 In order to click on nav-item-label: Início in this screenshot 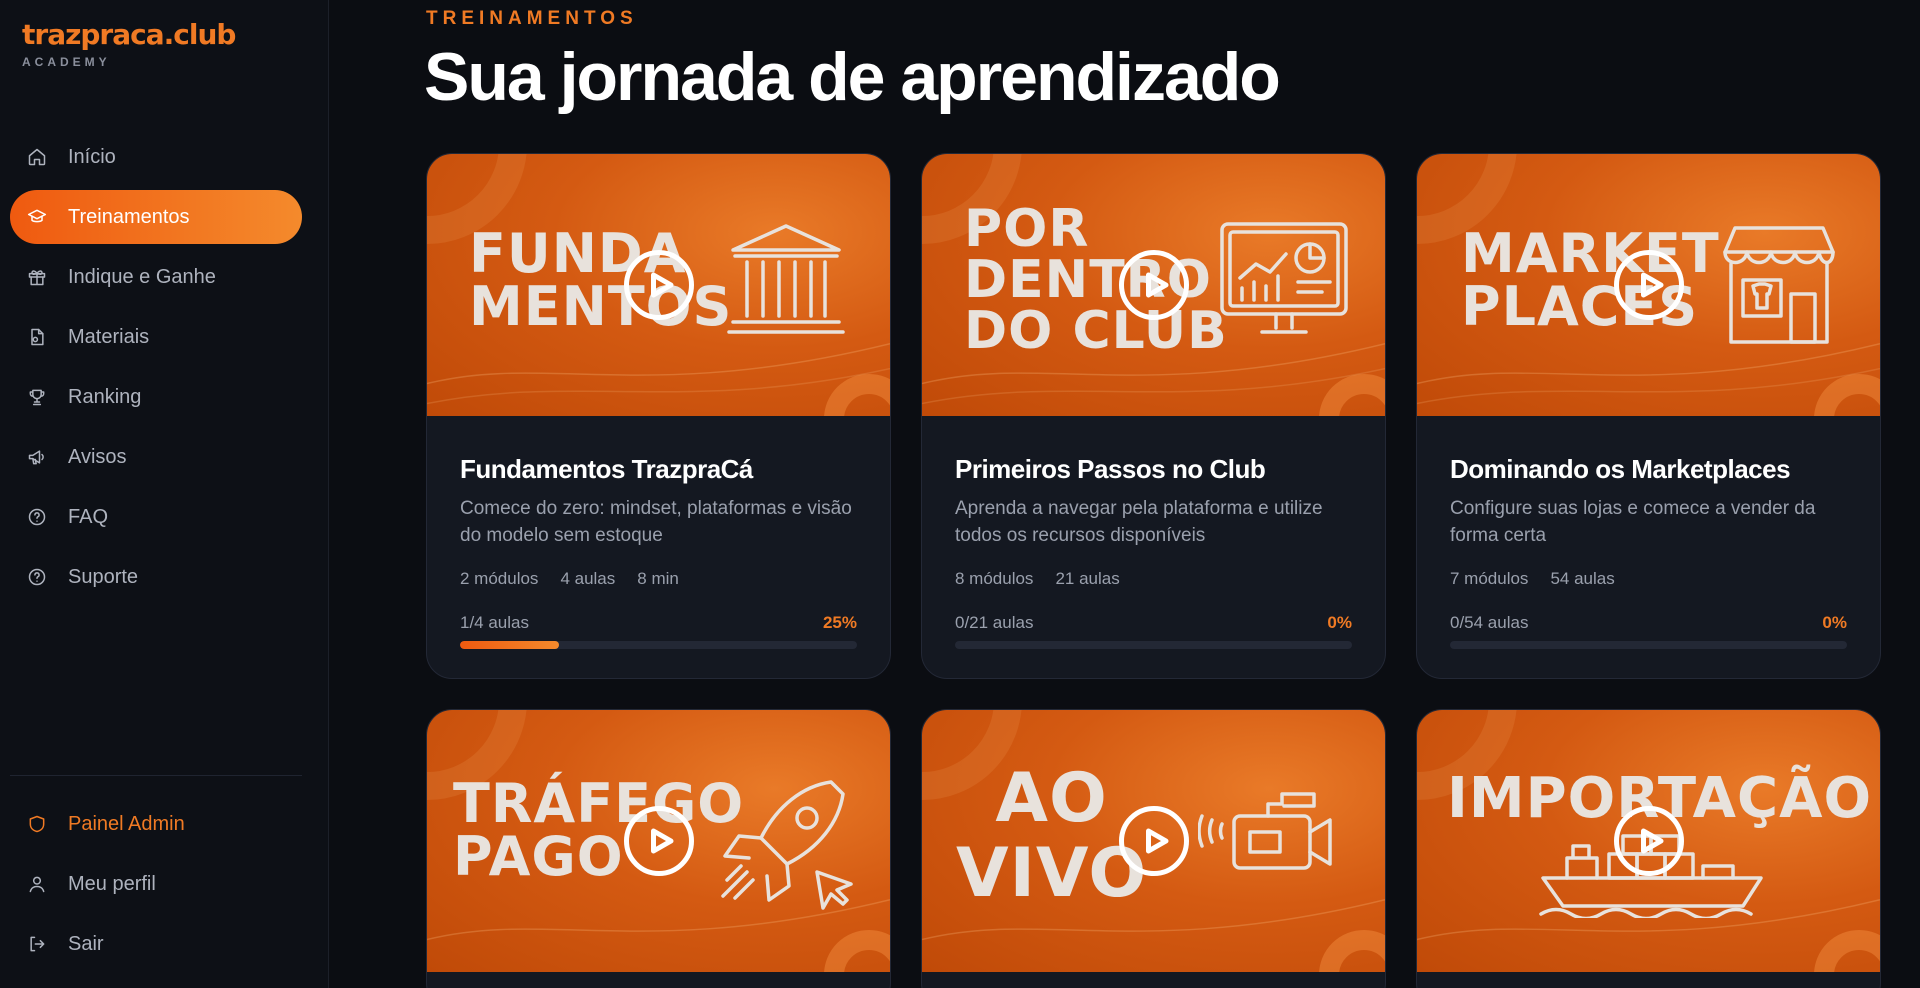, I will do `click(92, 156)`.